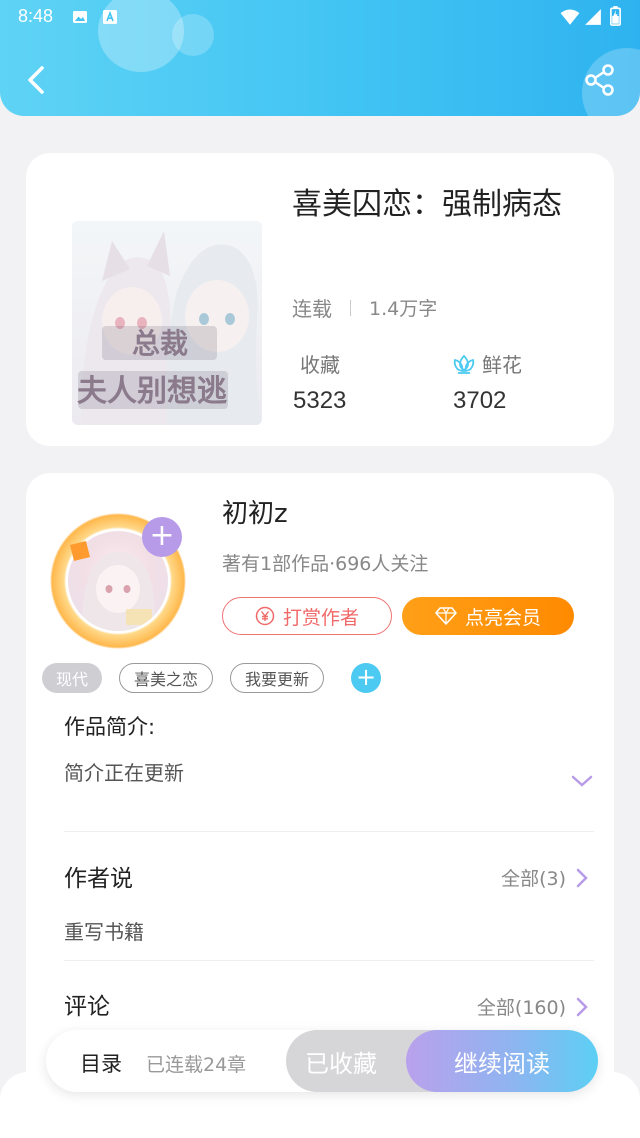 This screenshot has width=640, height=1138. I want to click on share-icon, so click(600, 80).